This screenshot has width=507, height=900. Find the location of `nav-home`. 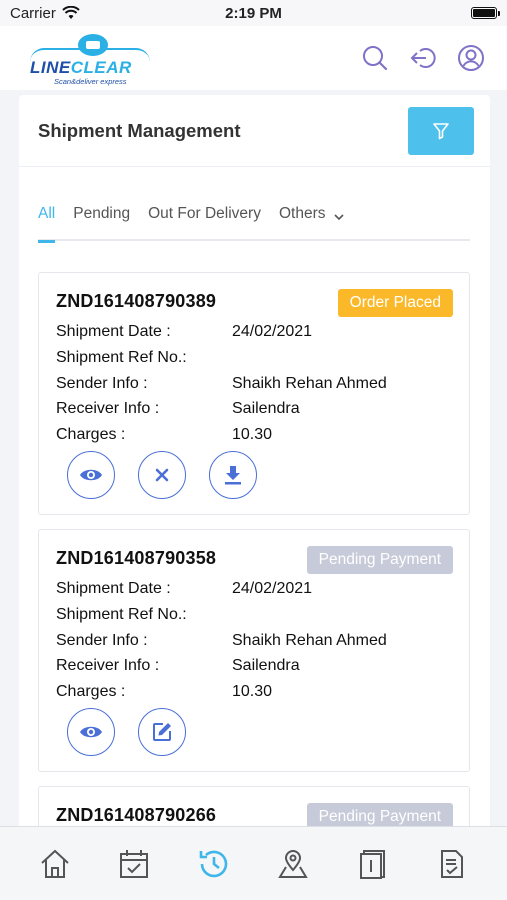

nav-home is located at coordinates (55, 864).